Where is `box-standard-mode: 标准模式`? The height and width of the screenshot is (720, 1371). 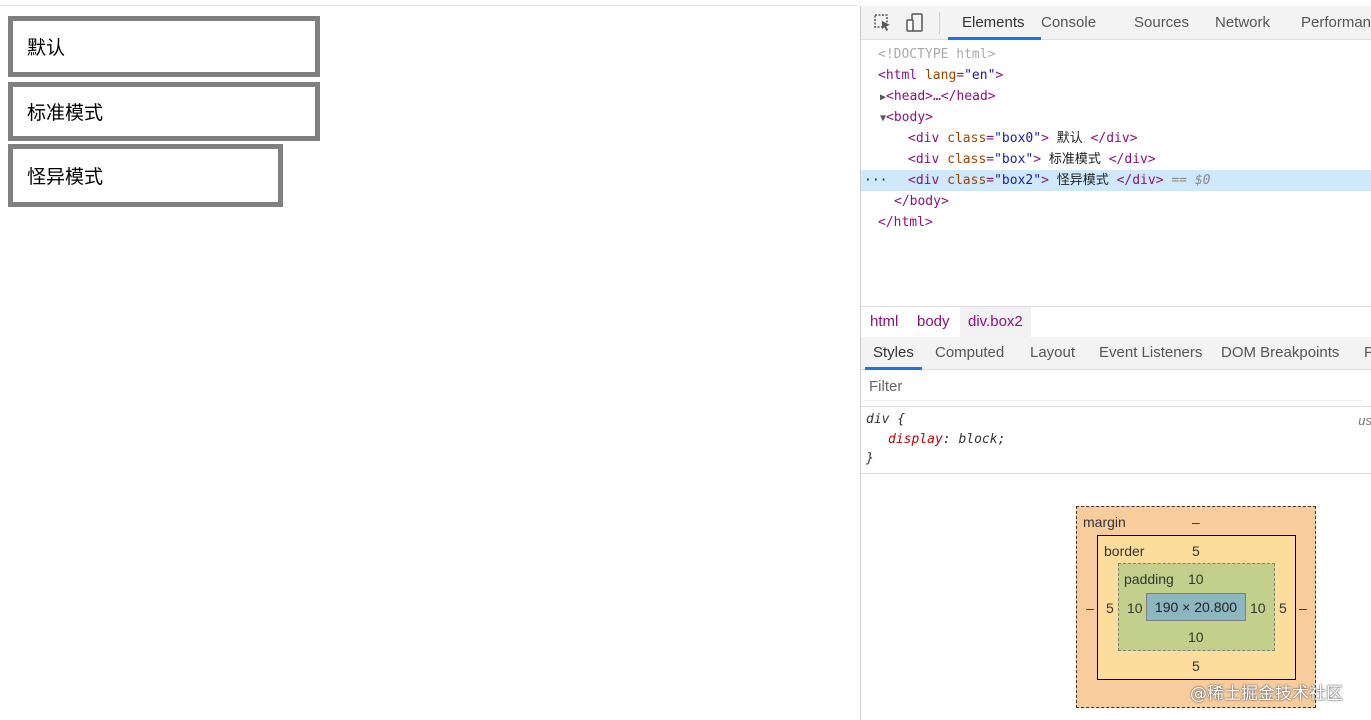
box-standard-mode: 标准模式 is located at coordinates (164, 111).